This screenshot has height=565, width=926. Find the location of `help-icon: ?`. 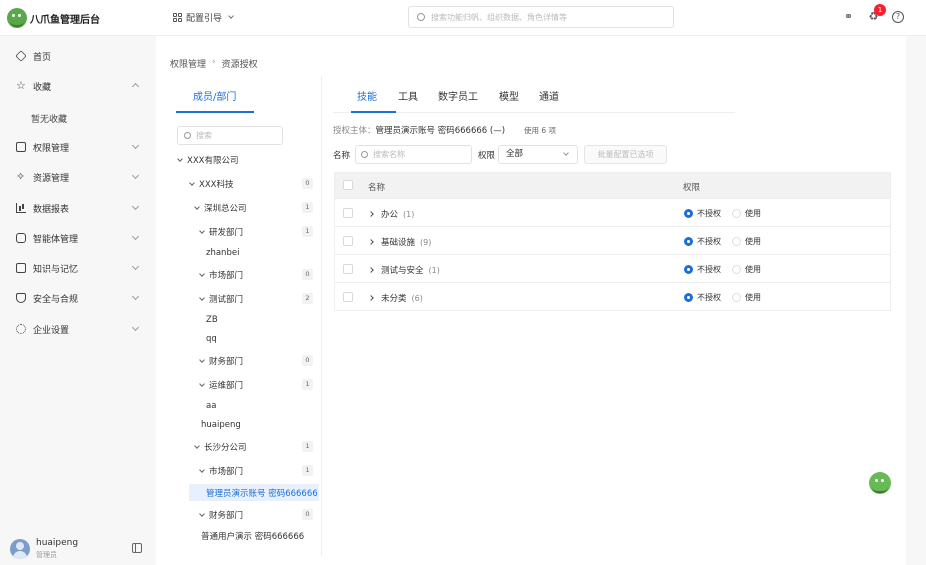

help-icon: ? is located at coordinates (898, 16).